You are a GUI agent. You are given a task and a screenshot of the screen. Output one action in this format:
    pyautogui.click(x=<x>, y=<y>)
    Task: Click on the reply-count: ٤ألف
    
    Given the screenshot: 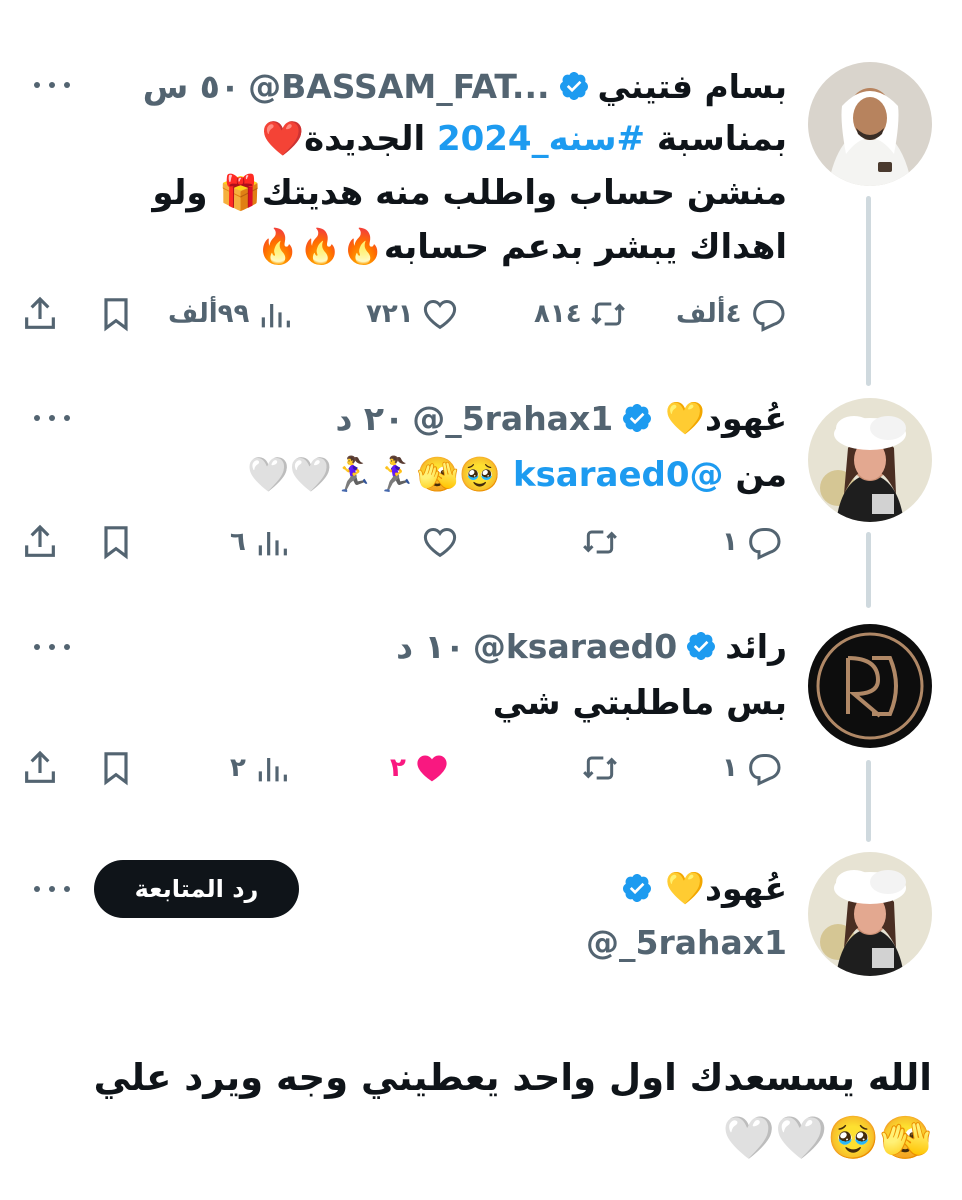 What is the action you would take?
    pyautogui.click(x=709, y=314)
    